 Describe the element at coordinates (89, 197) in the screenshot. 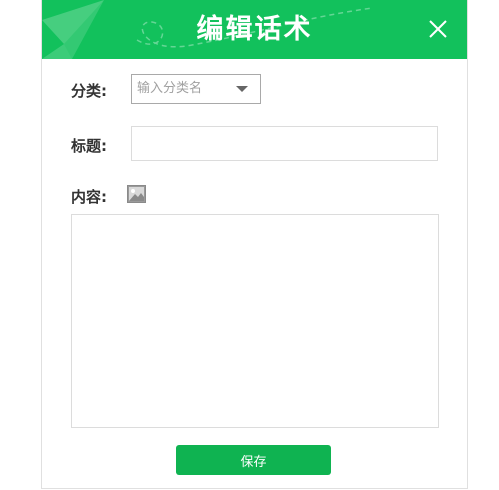

I see `content-label: 内容:` at that location.